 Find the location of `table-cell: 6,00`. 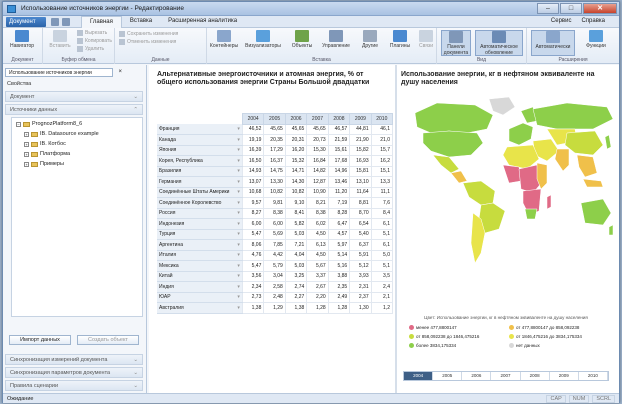

table-cell: 6,00 is located at coordinates (274, 224).